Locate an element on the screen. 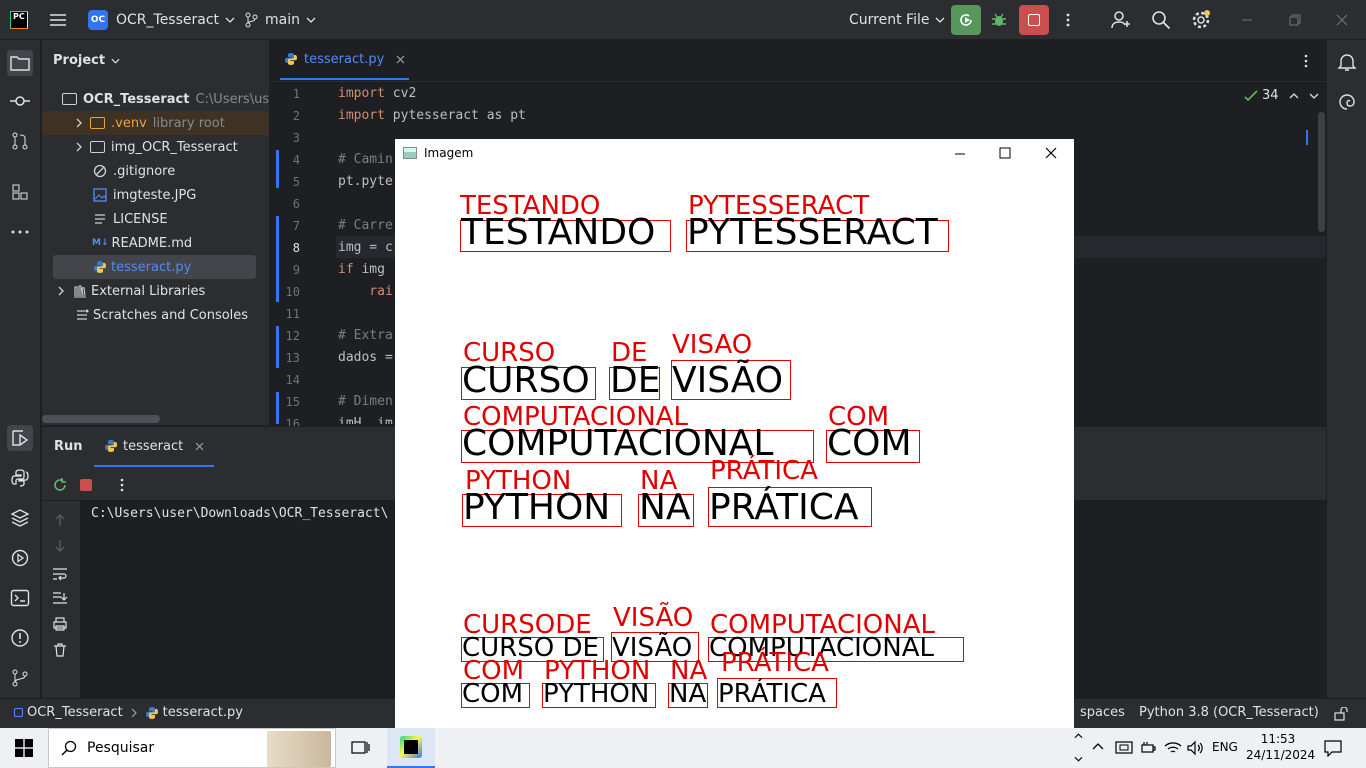  tree-item-tesseract-py: tesseract.py is located at coordinates (154, 267).